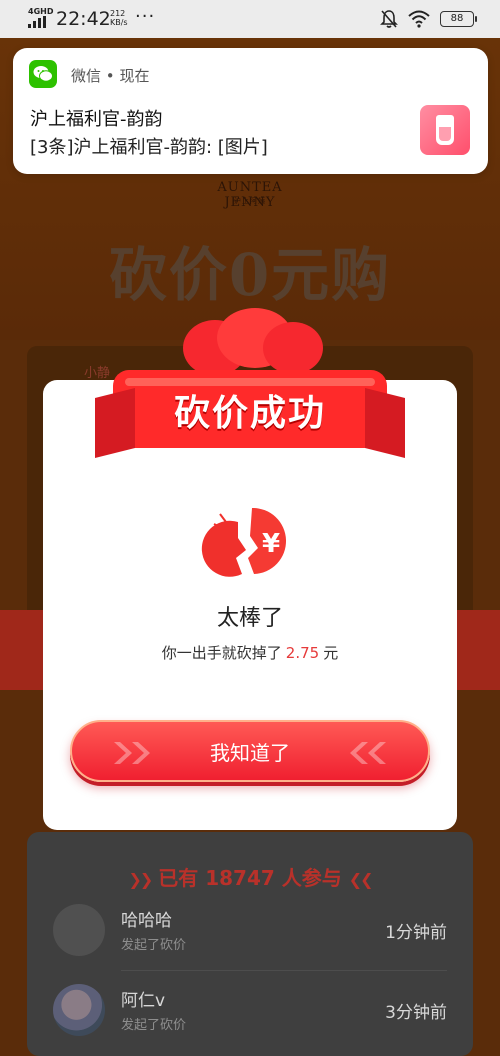 The height and width of the screenshot is (1056, 500). What do you see at coordinates (134, 76) in the screenshot?
I see `notification-time: 现在` at bounding box center [134, 76].